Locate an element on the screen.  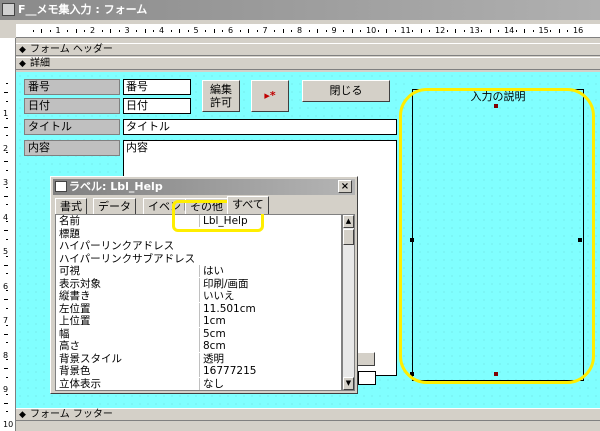
detail-bar: ◆ 詳細 is located at coordinates (308, 63).